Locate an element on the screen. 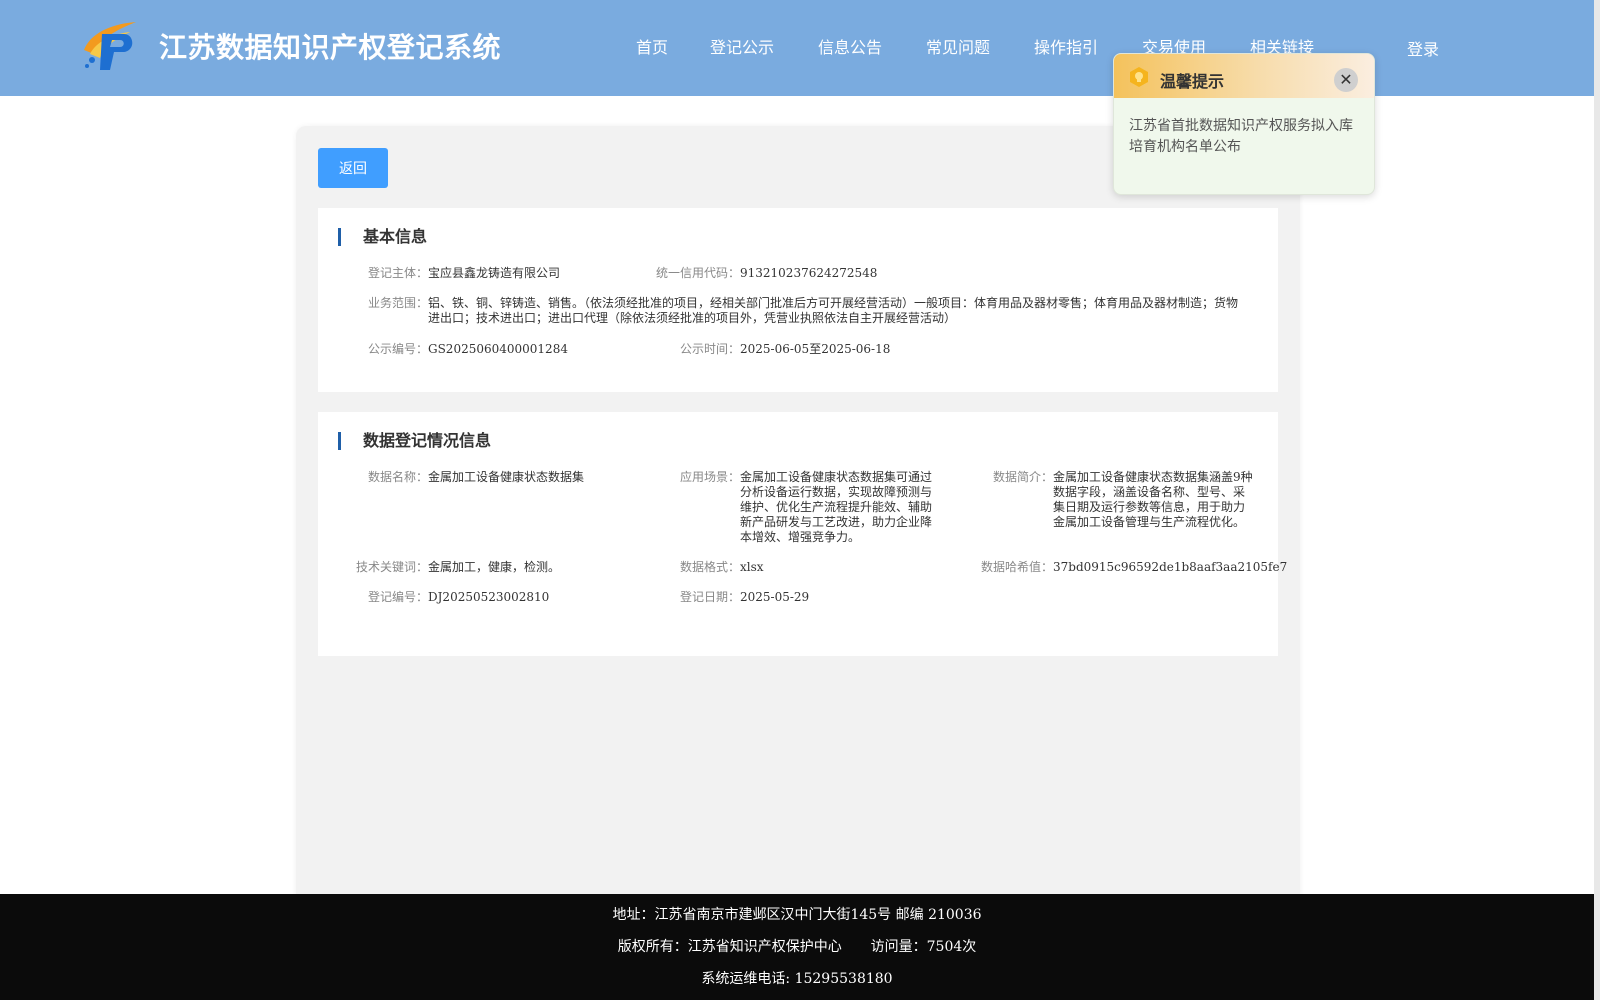  toast-title: 温馨提示 is located at coordinates (1192, 81).